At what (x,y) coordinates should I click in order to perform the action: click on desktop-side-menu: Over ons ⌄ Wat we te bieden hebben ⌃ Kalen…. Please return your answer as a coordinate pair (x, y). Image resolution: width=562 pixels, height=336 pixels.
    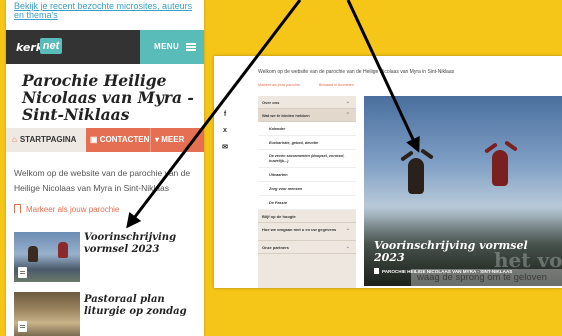
    Looking at the image, I should click on (307, 192).